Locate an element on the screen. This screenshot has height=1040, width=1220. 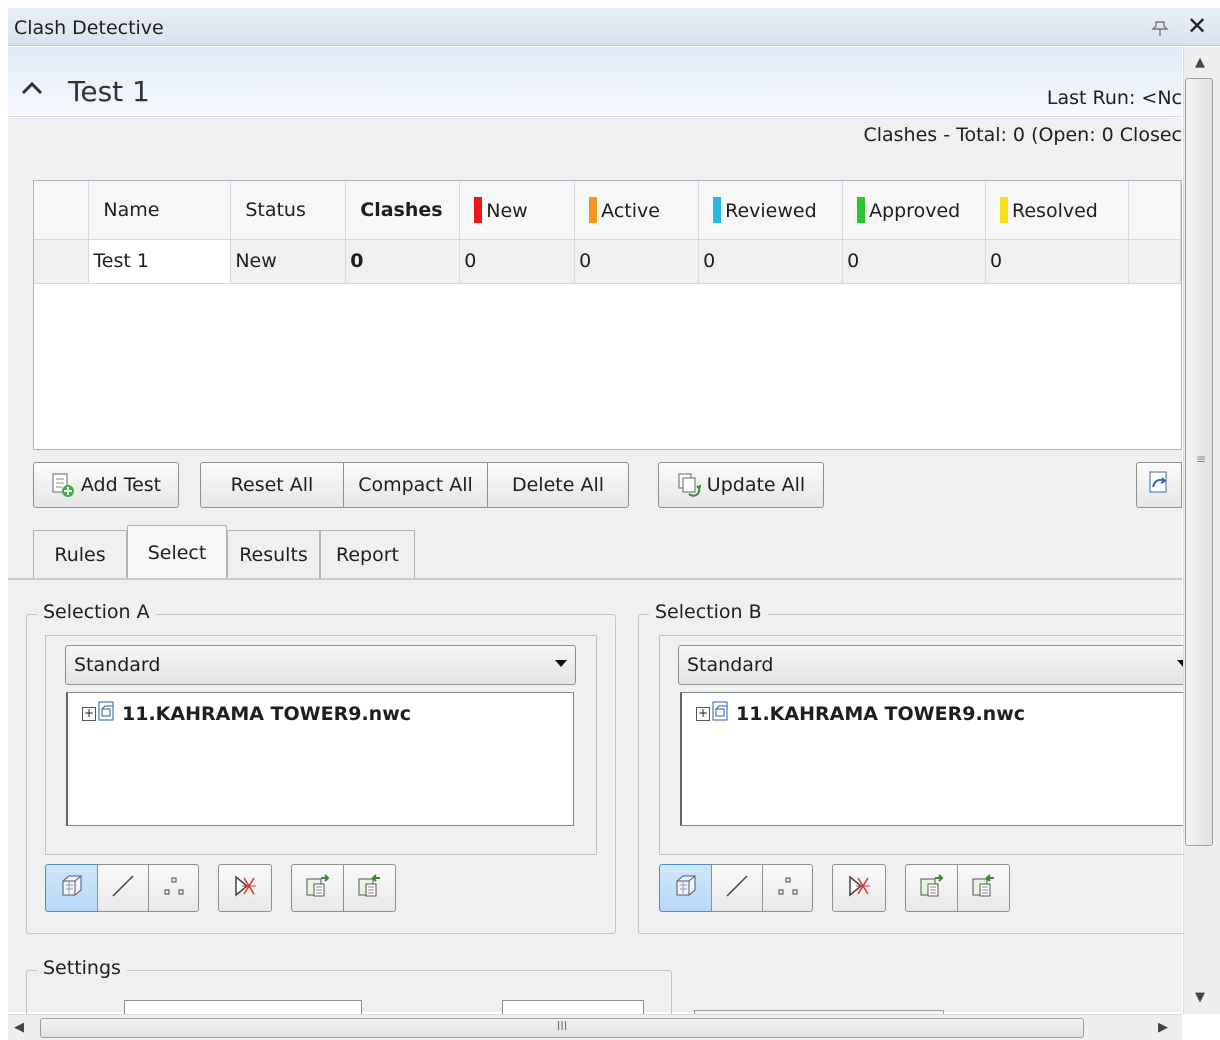
column-header-name: Name is located at coordinates (160, 210).